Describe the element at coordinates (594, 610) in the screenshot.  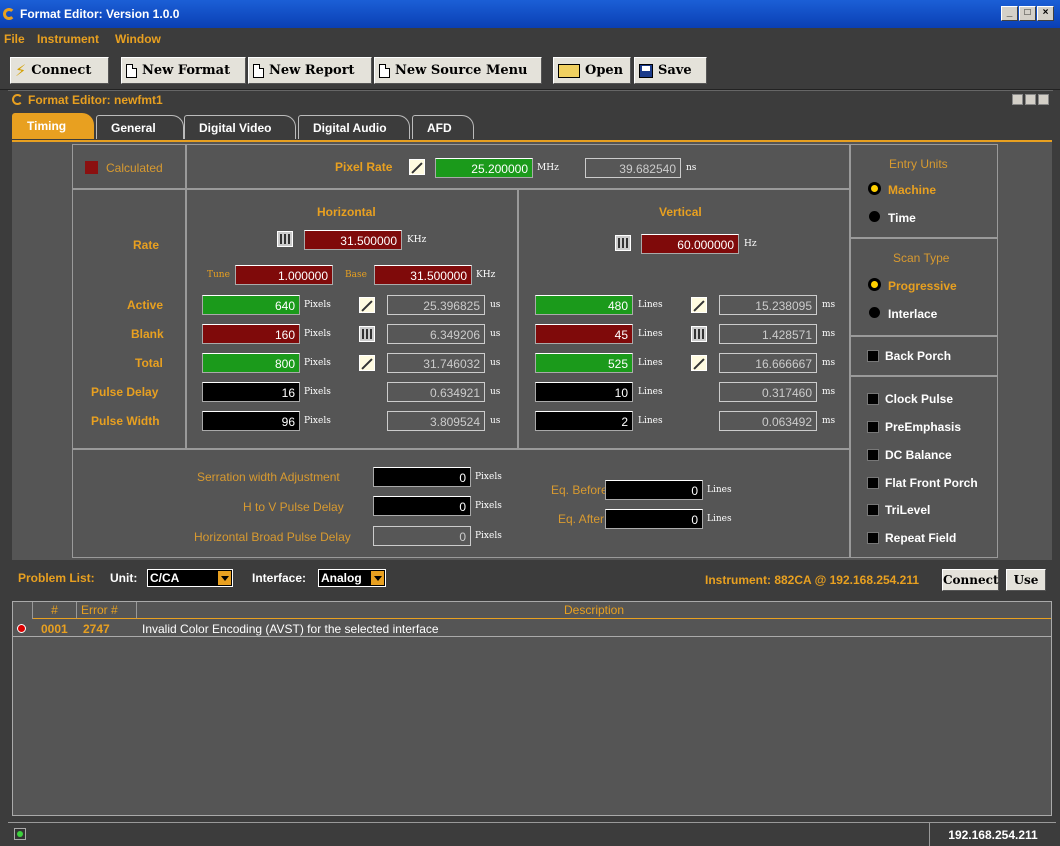
I see `column-header-description: Description` at that location.